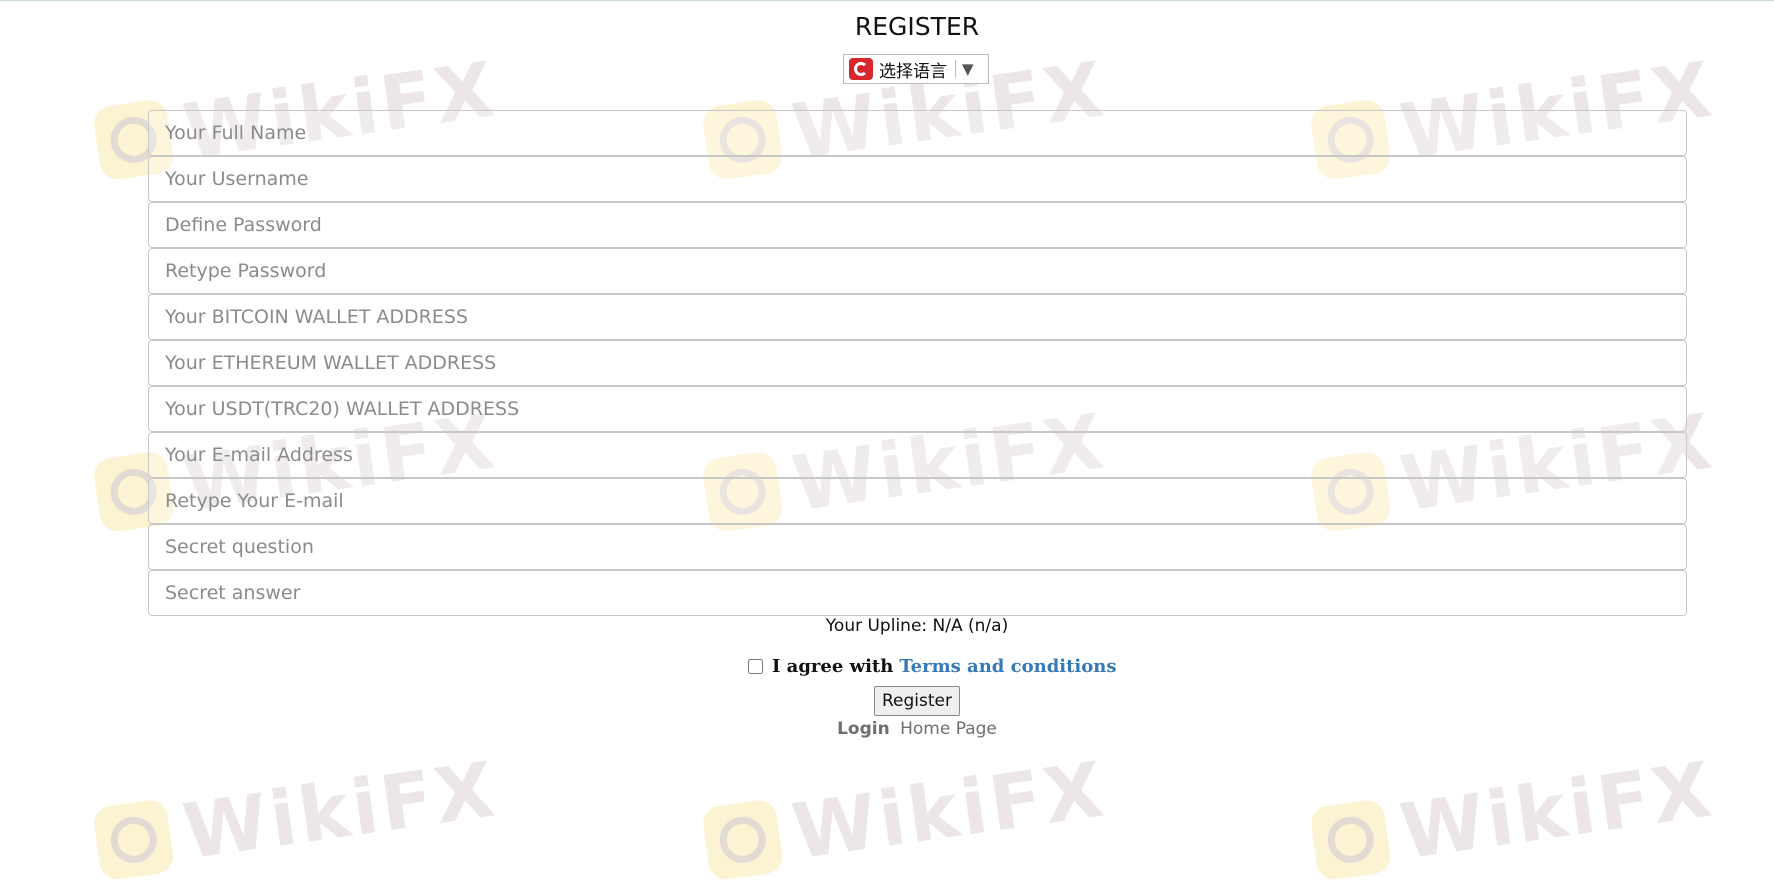 Image resolution: width=1774 pixels, height=889 pixels. I want to click on language-selector: 选择语言 ▼, so click(916, 69).